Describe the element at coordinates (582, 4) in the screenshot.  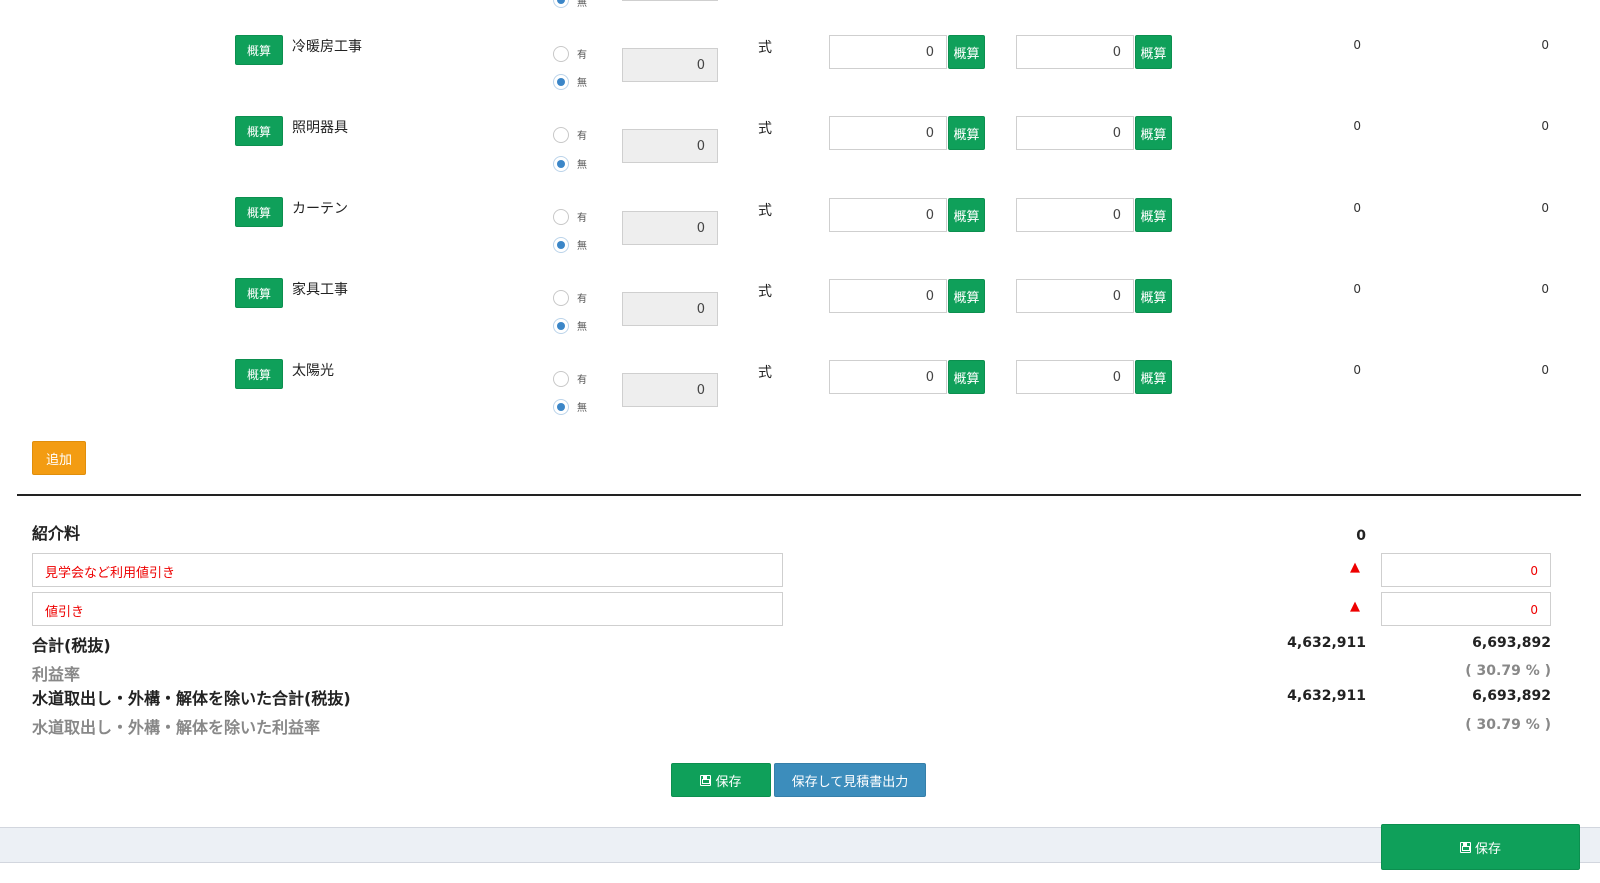
I see `partial-radio-label: 無` at that location.